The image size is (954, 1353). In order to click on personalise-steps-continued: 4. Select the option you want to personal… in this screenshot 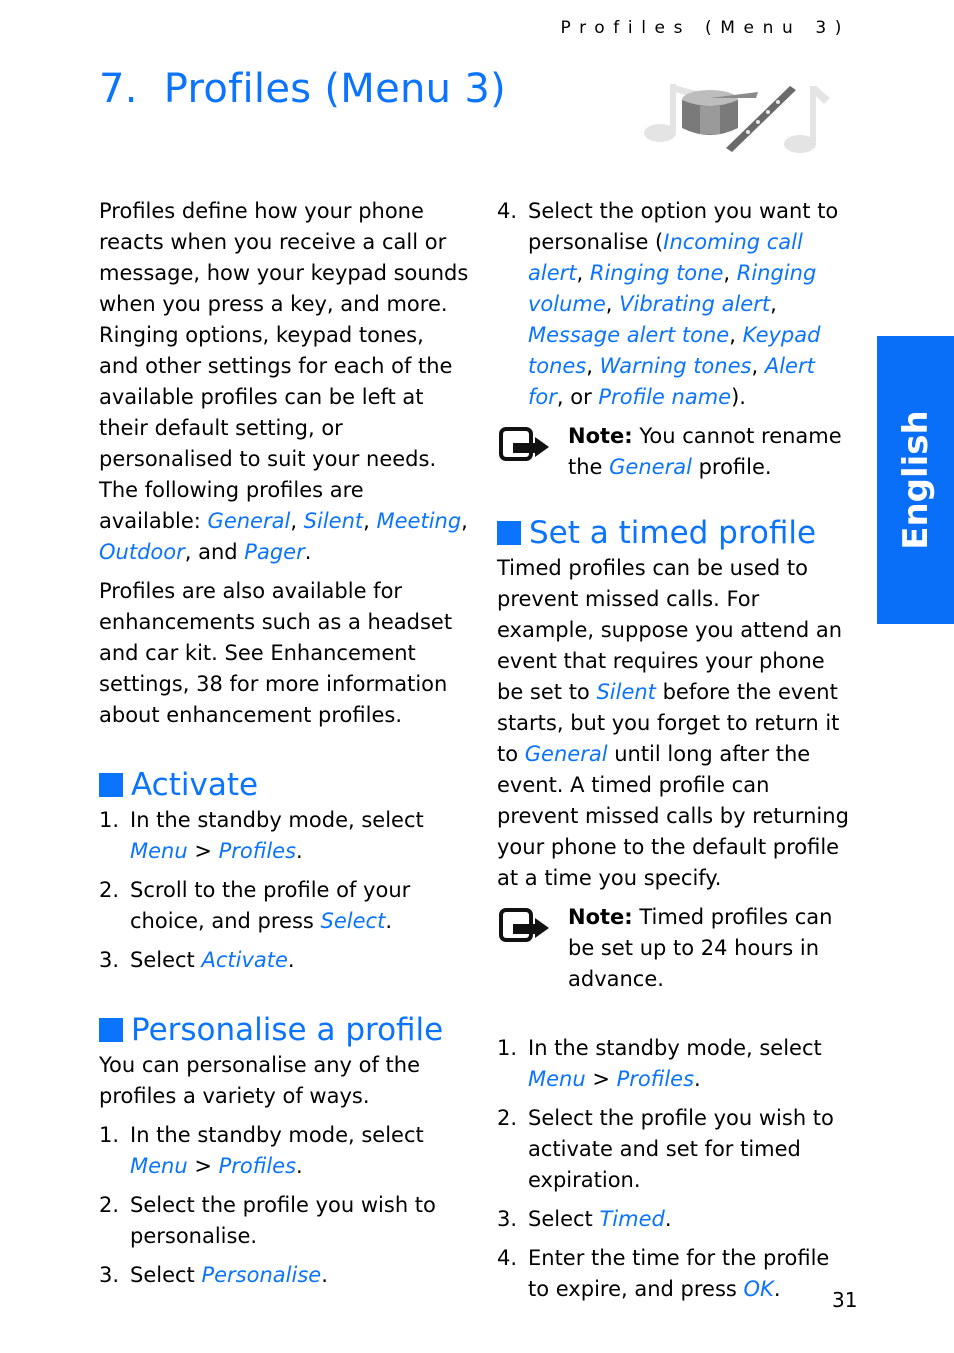, I will do `click(677, 304)`.